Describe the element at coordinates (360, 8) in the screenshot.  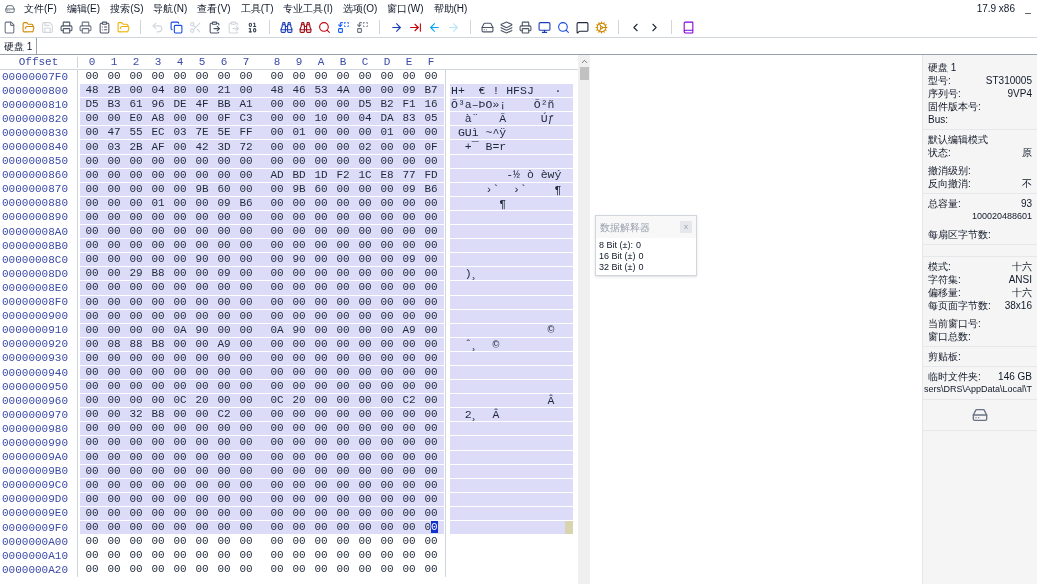
I see `menu-item: 选项(O)` at that location.